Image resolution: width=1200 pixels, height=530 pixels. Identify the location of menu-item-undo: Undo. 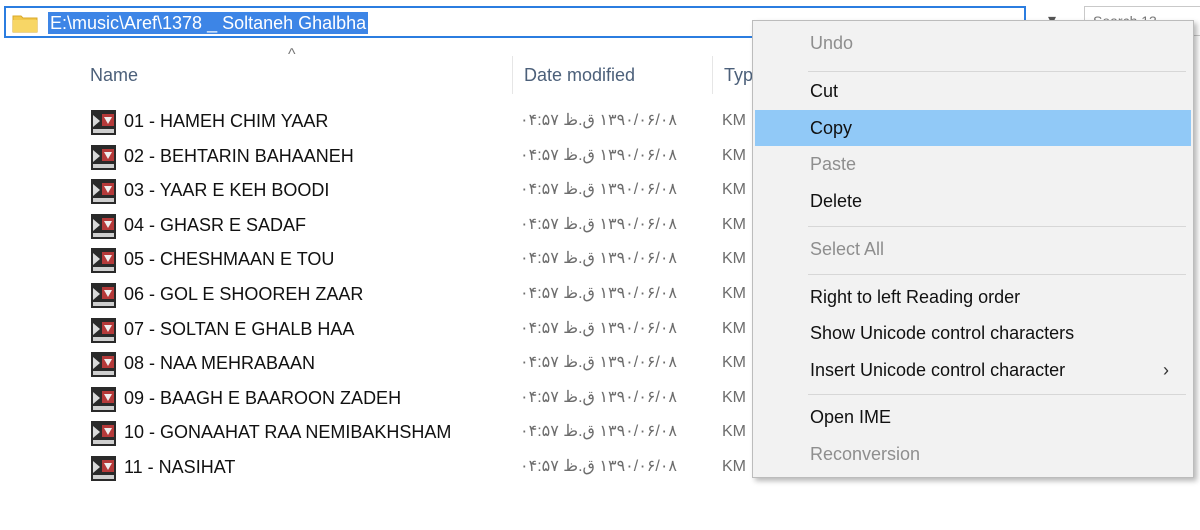
(973, 43).